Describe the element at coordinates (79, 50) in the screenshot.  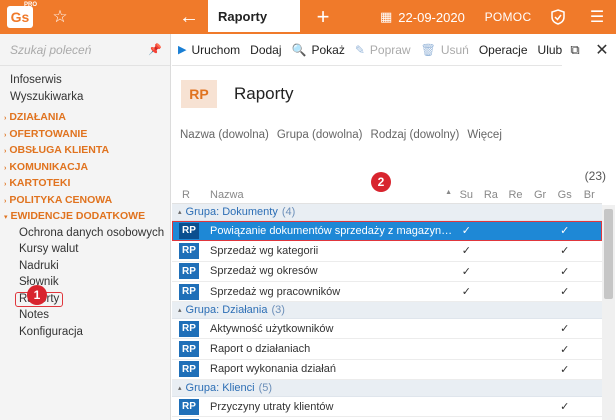
I see `search-input: Szukaj poleceń` at that location.